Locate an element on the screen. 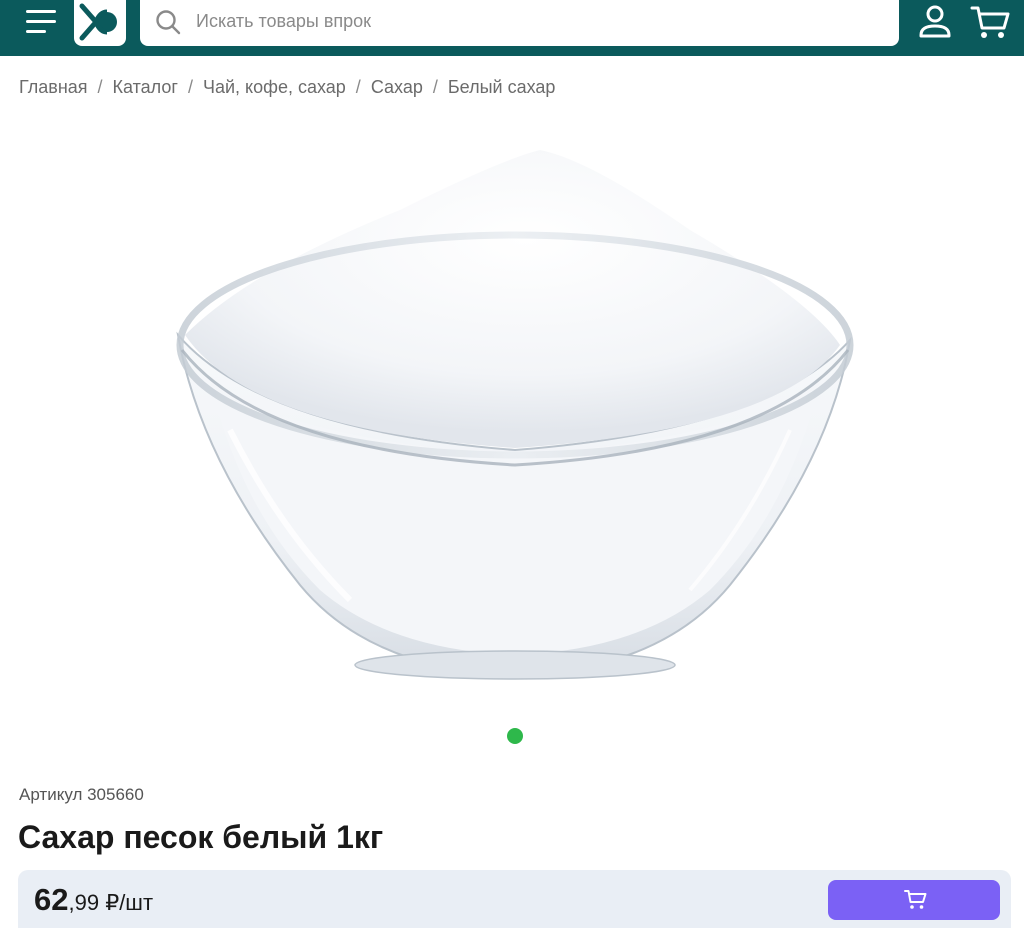 This screenshot has width=1024, height=928. breadcrumb-link-tea-coffee-sugar: Чай, кофе, сахар is located at coordinates (274, 87).